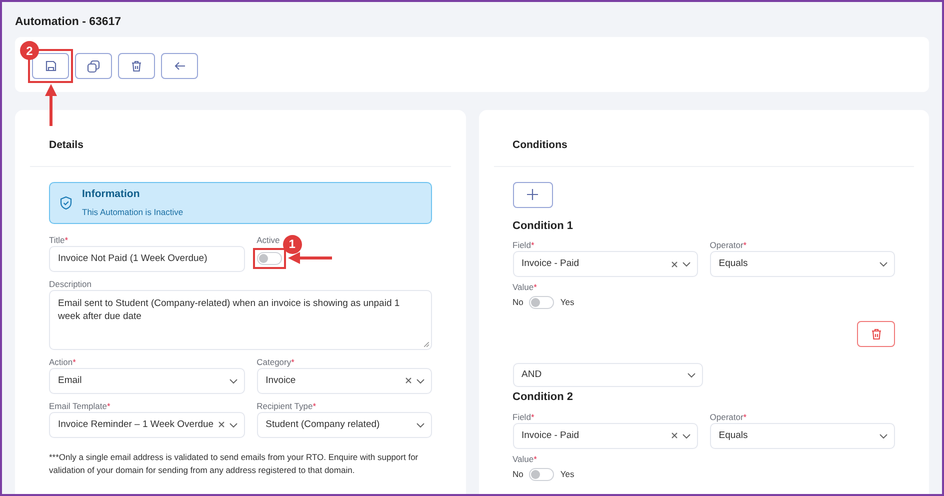 This screenshot has width=944, height=496. Describe the element at coordinates (286, 405) in the screenshot. I see `field-label: Recipient Type*` at that location.